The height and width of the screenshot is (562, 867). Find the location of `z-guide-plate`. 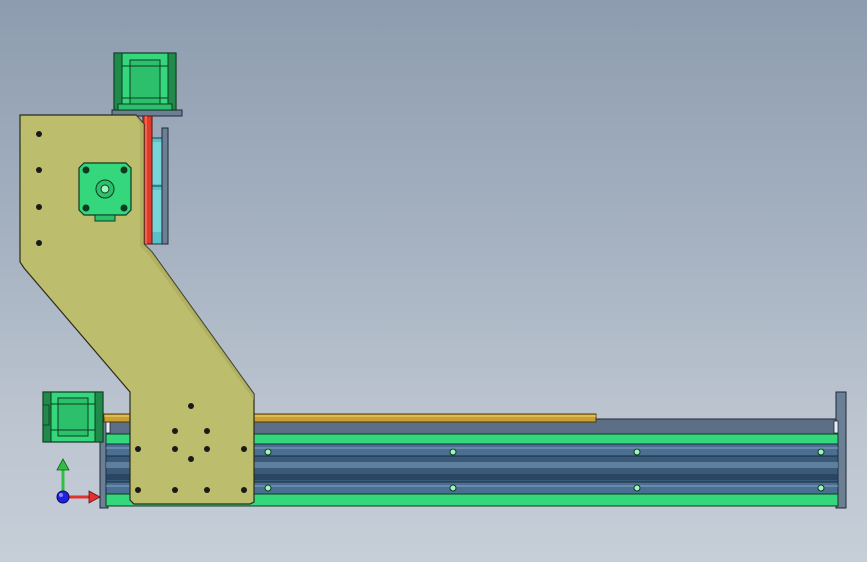

z-guide-plate is located at coordinates (165, 186).